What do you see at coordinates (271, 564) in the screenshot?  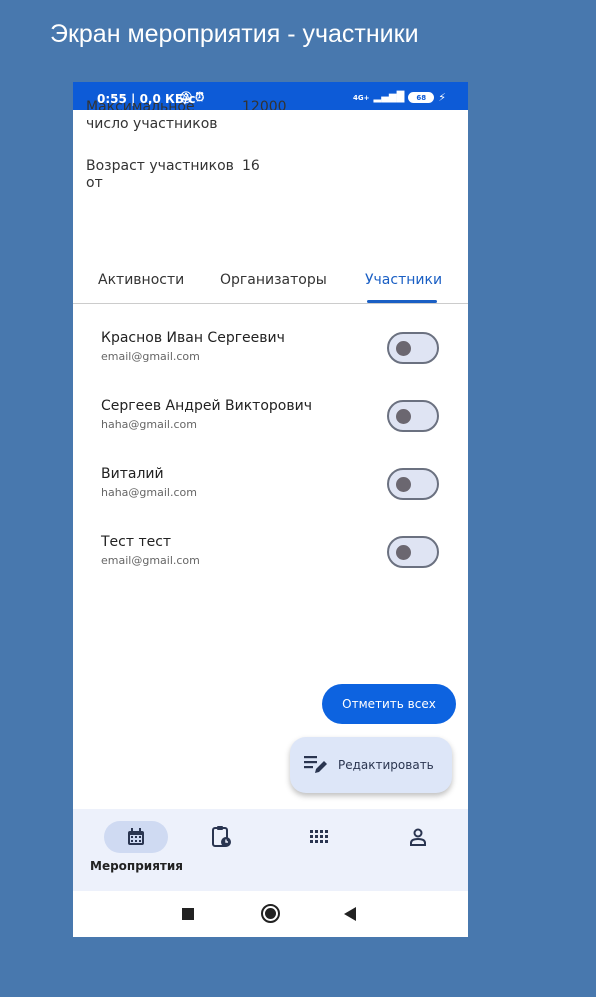 I see `participant-row: Тест тест email@gmail.com` at bounding box center [271, 564].